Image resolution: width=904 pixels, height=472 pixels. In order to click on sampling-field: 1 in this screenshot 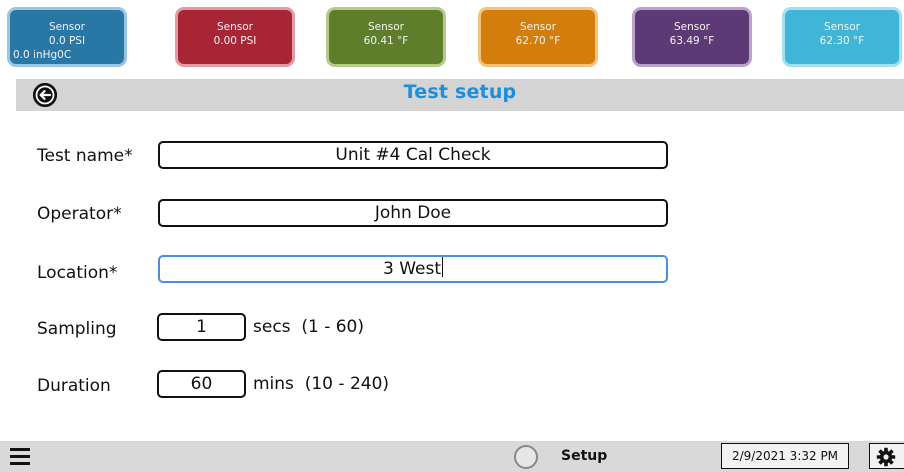, I will do `click(201, 327)`.